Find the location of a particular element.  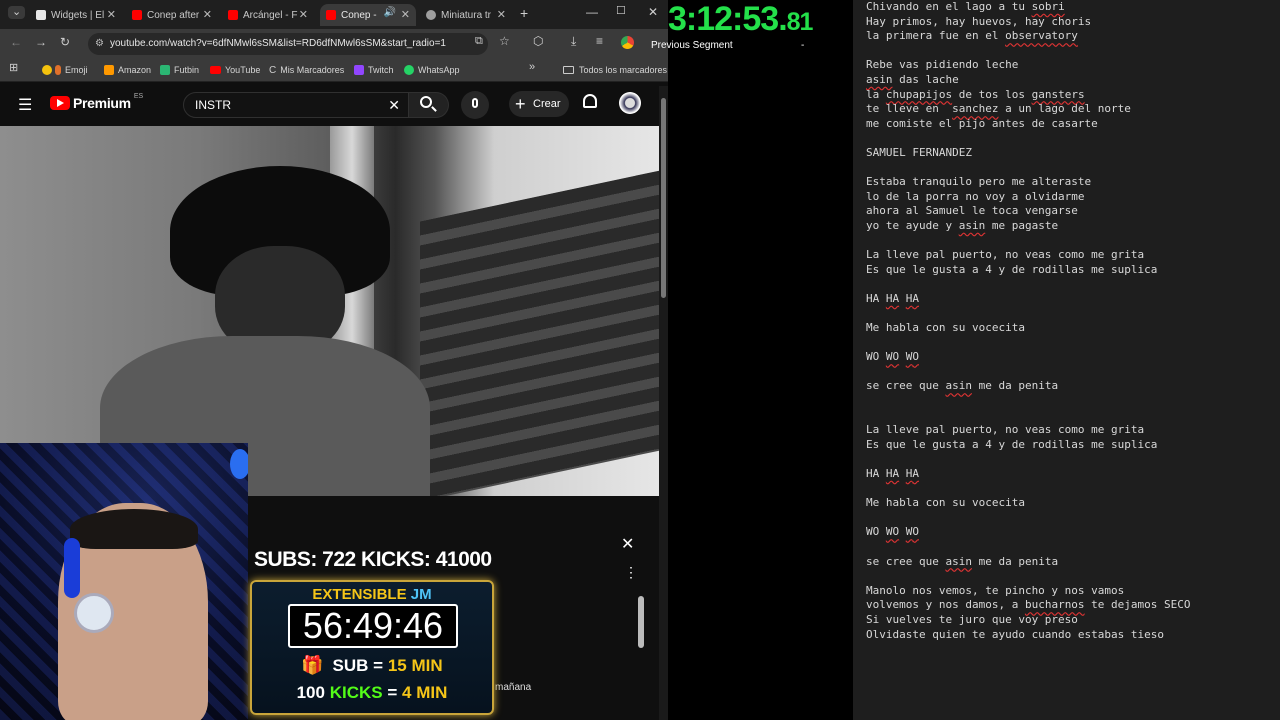

lyric-text: Si vuelves te juro que voy preso is located at coordinates (972, 619).